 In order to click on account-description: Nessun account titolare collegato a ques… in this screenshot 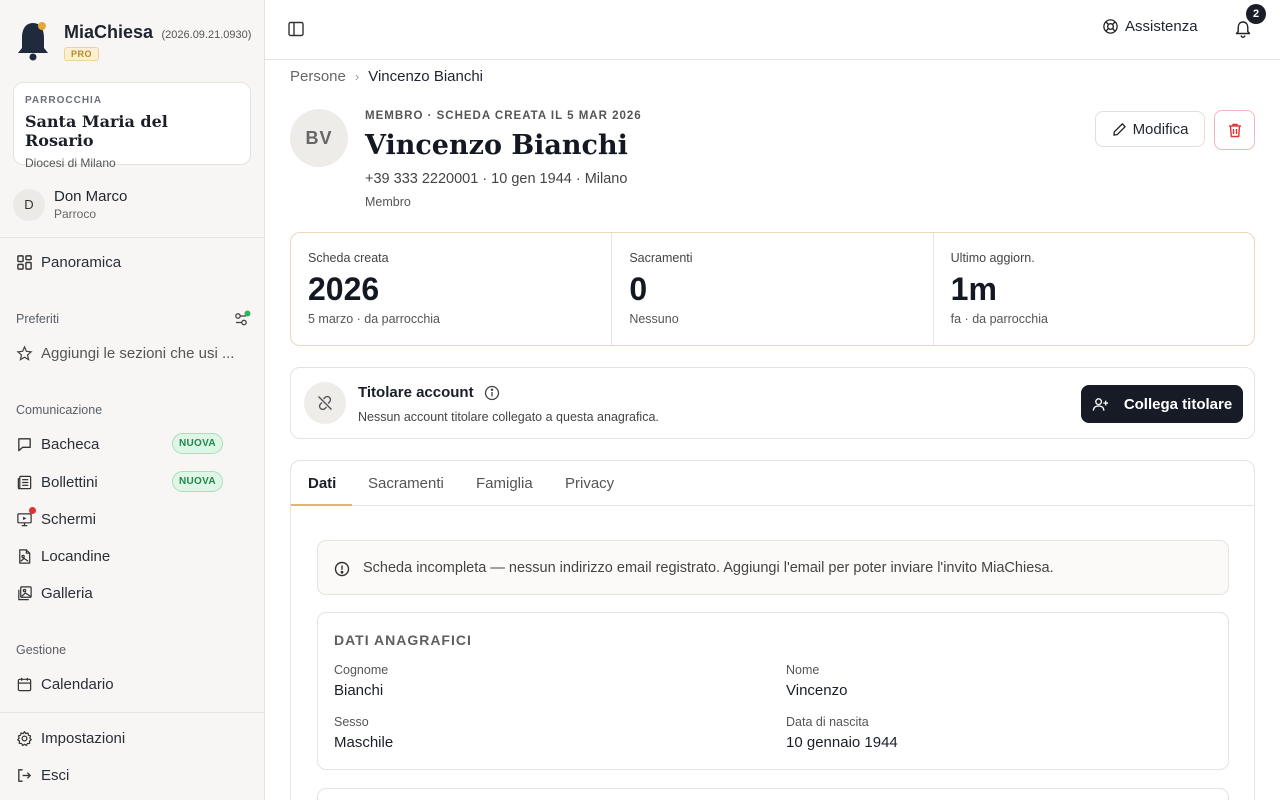, I will do `click(508, 417)`.